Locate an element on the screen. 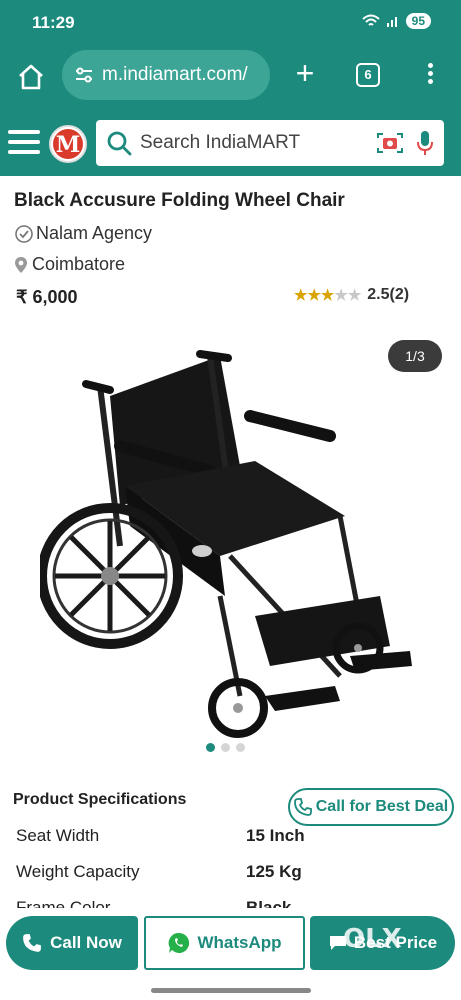 Image resolution: width=461 pixels, height=1000 pixels. carousel-dots is located at coordinates (225, 747).